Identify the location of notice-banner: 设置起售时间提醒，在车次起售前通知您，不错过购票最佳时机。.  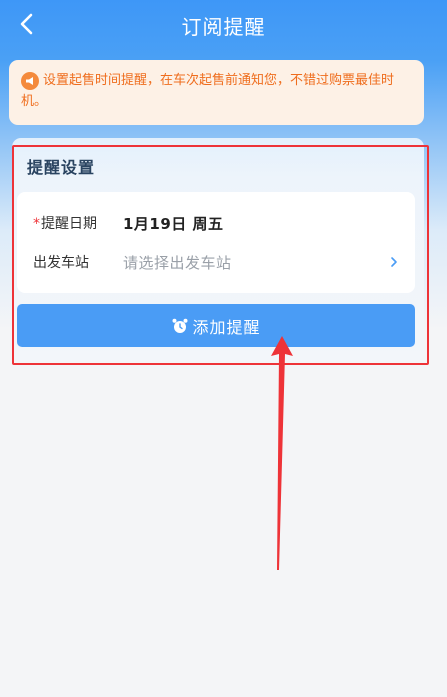
(216, 92).